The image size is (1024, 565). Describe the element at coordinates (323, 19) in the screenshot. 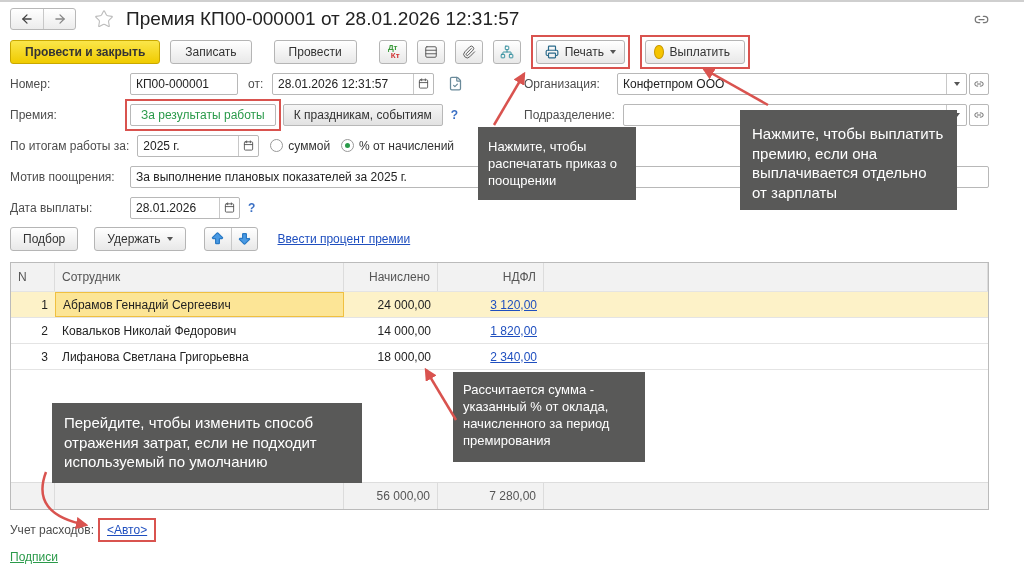

I see `window-title: Премия КП00-000001 от 28.01.2026 12:31:57` at that location.